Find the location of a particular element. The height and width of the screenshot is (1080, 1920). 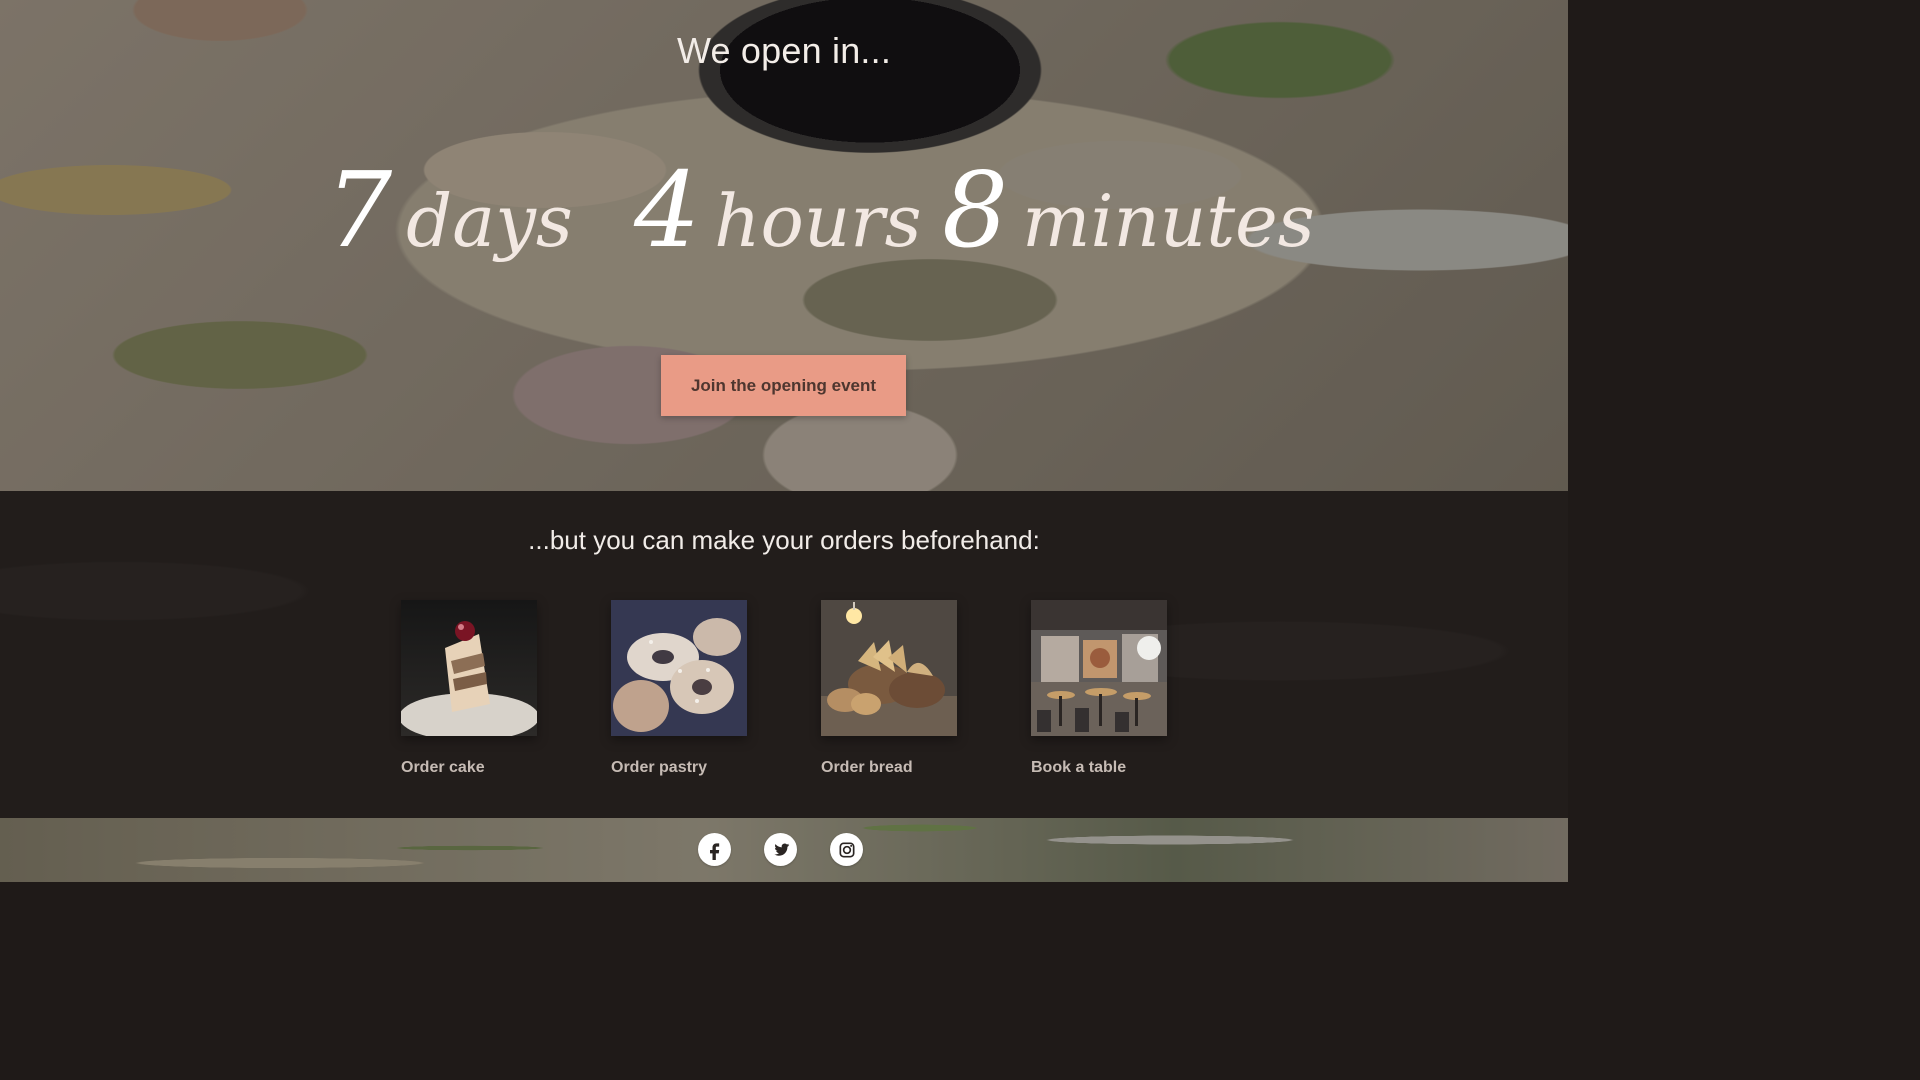

bread-illustration is located at coordinates (889, 668).